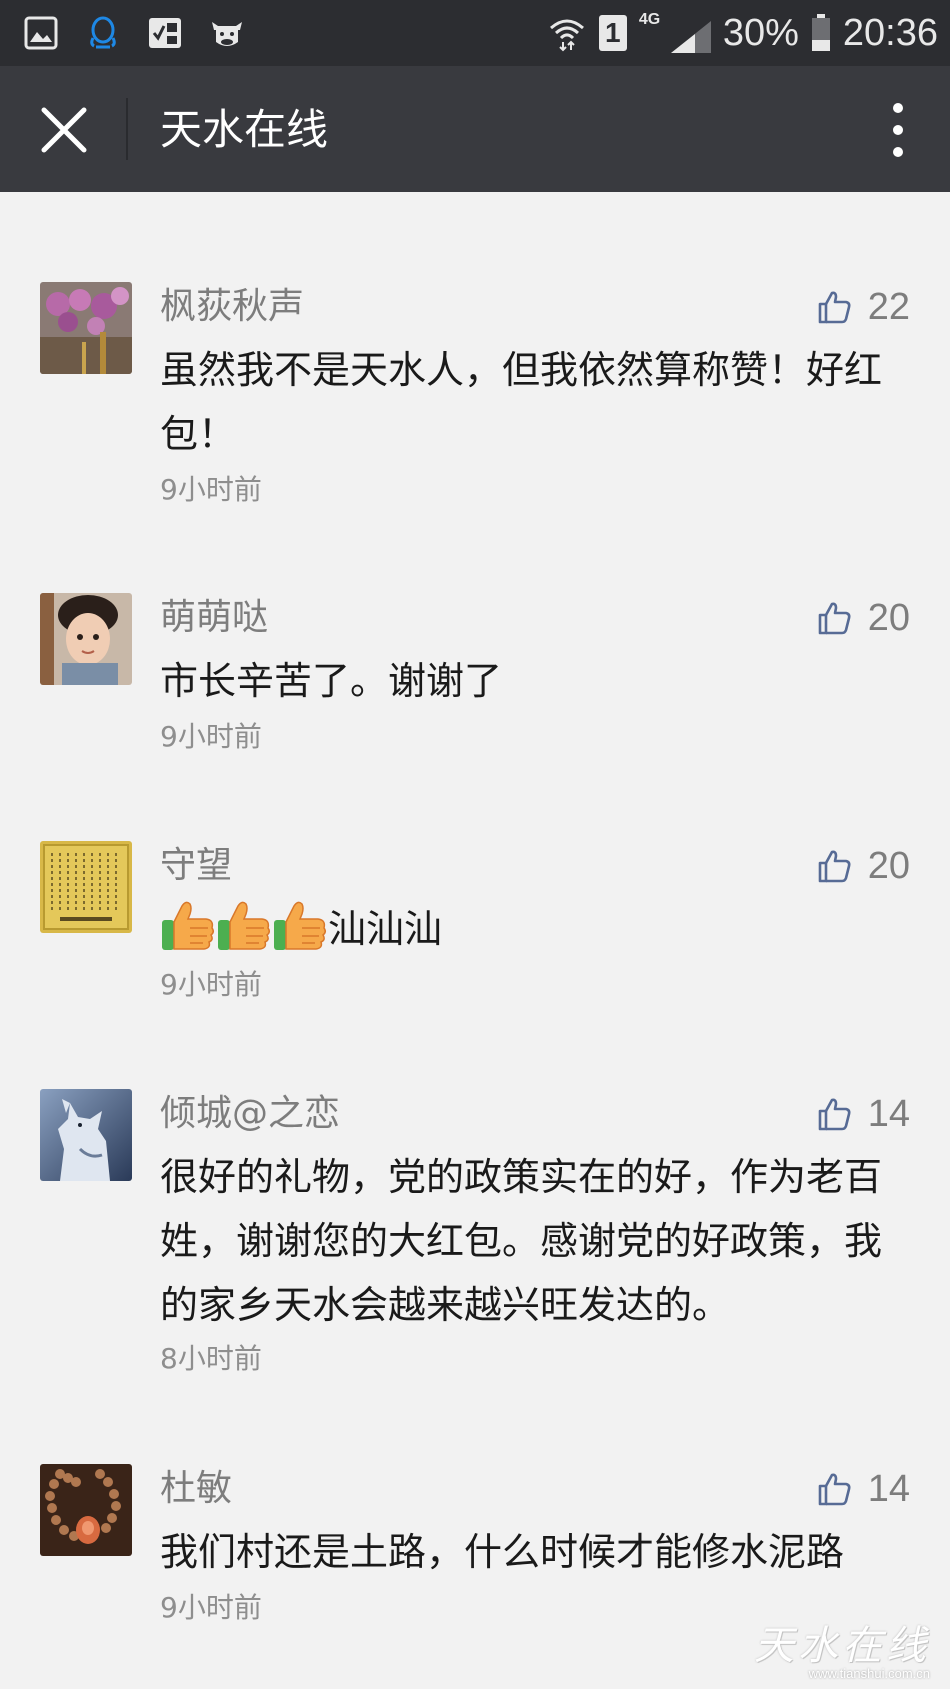  What do you see at coordinates (127, 129) in the screenshot?
I see `header-divider` at bounding box center [127, 129].